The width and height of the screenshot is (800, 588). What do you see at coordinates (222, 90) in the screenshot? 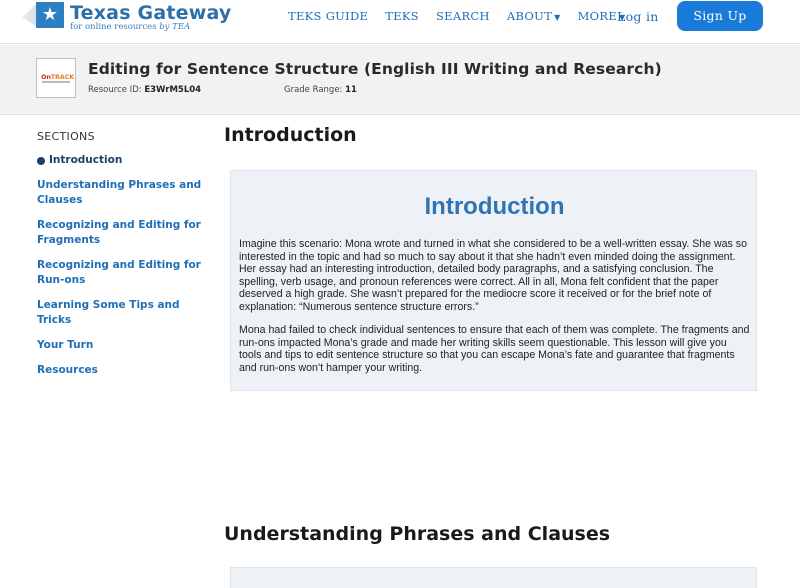
I see `resource-meta: Resource ID: E3WrM5L04 Grade Range: 11` at bounding box center [222, 90].